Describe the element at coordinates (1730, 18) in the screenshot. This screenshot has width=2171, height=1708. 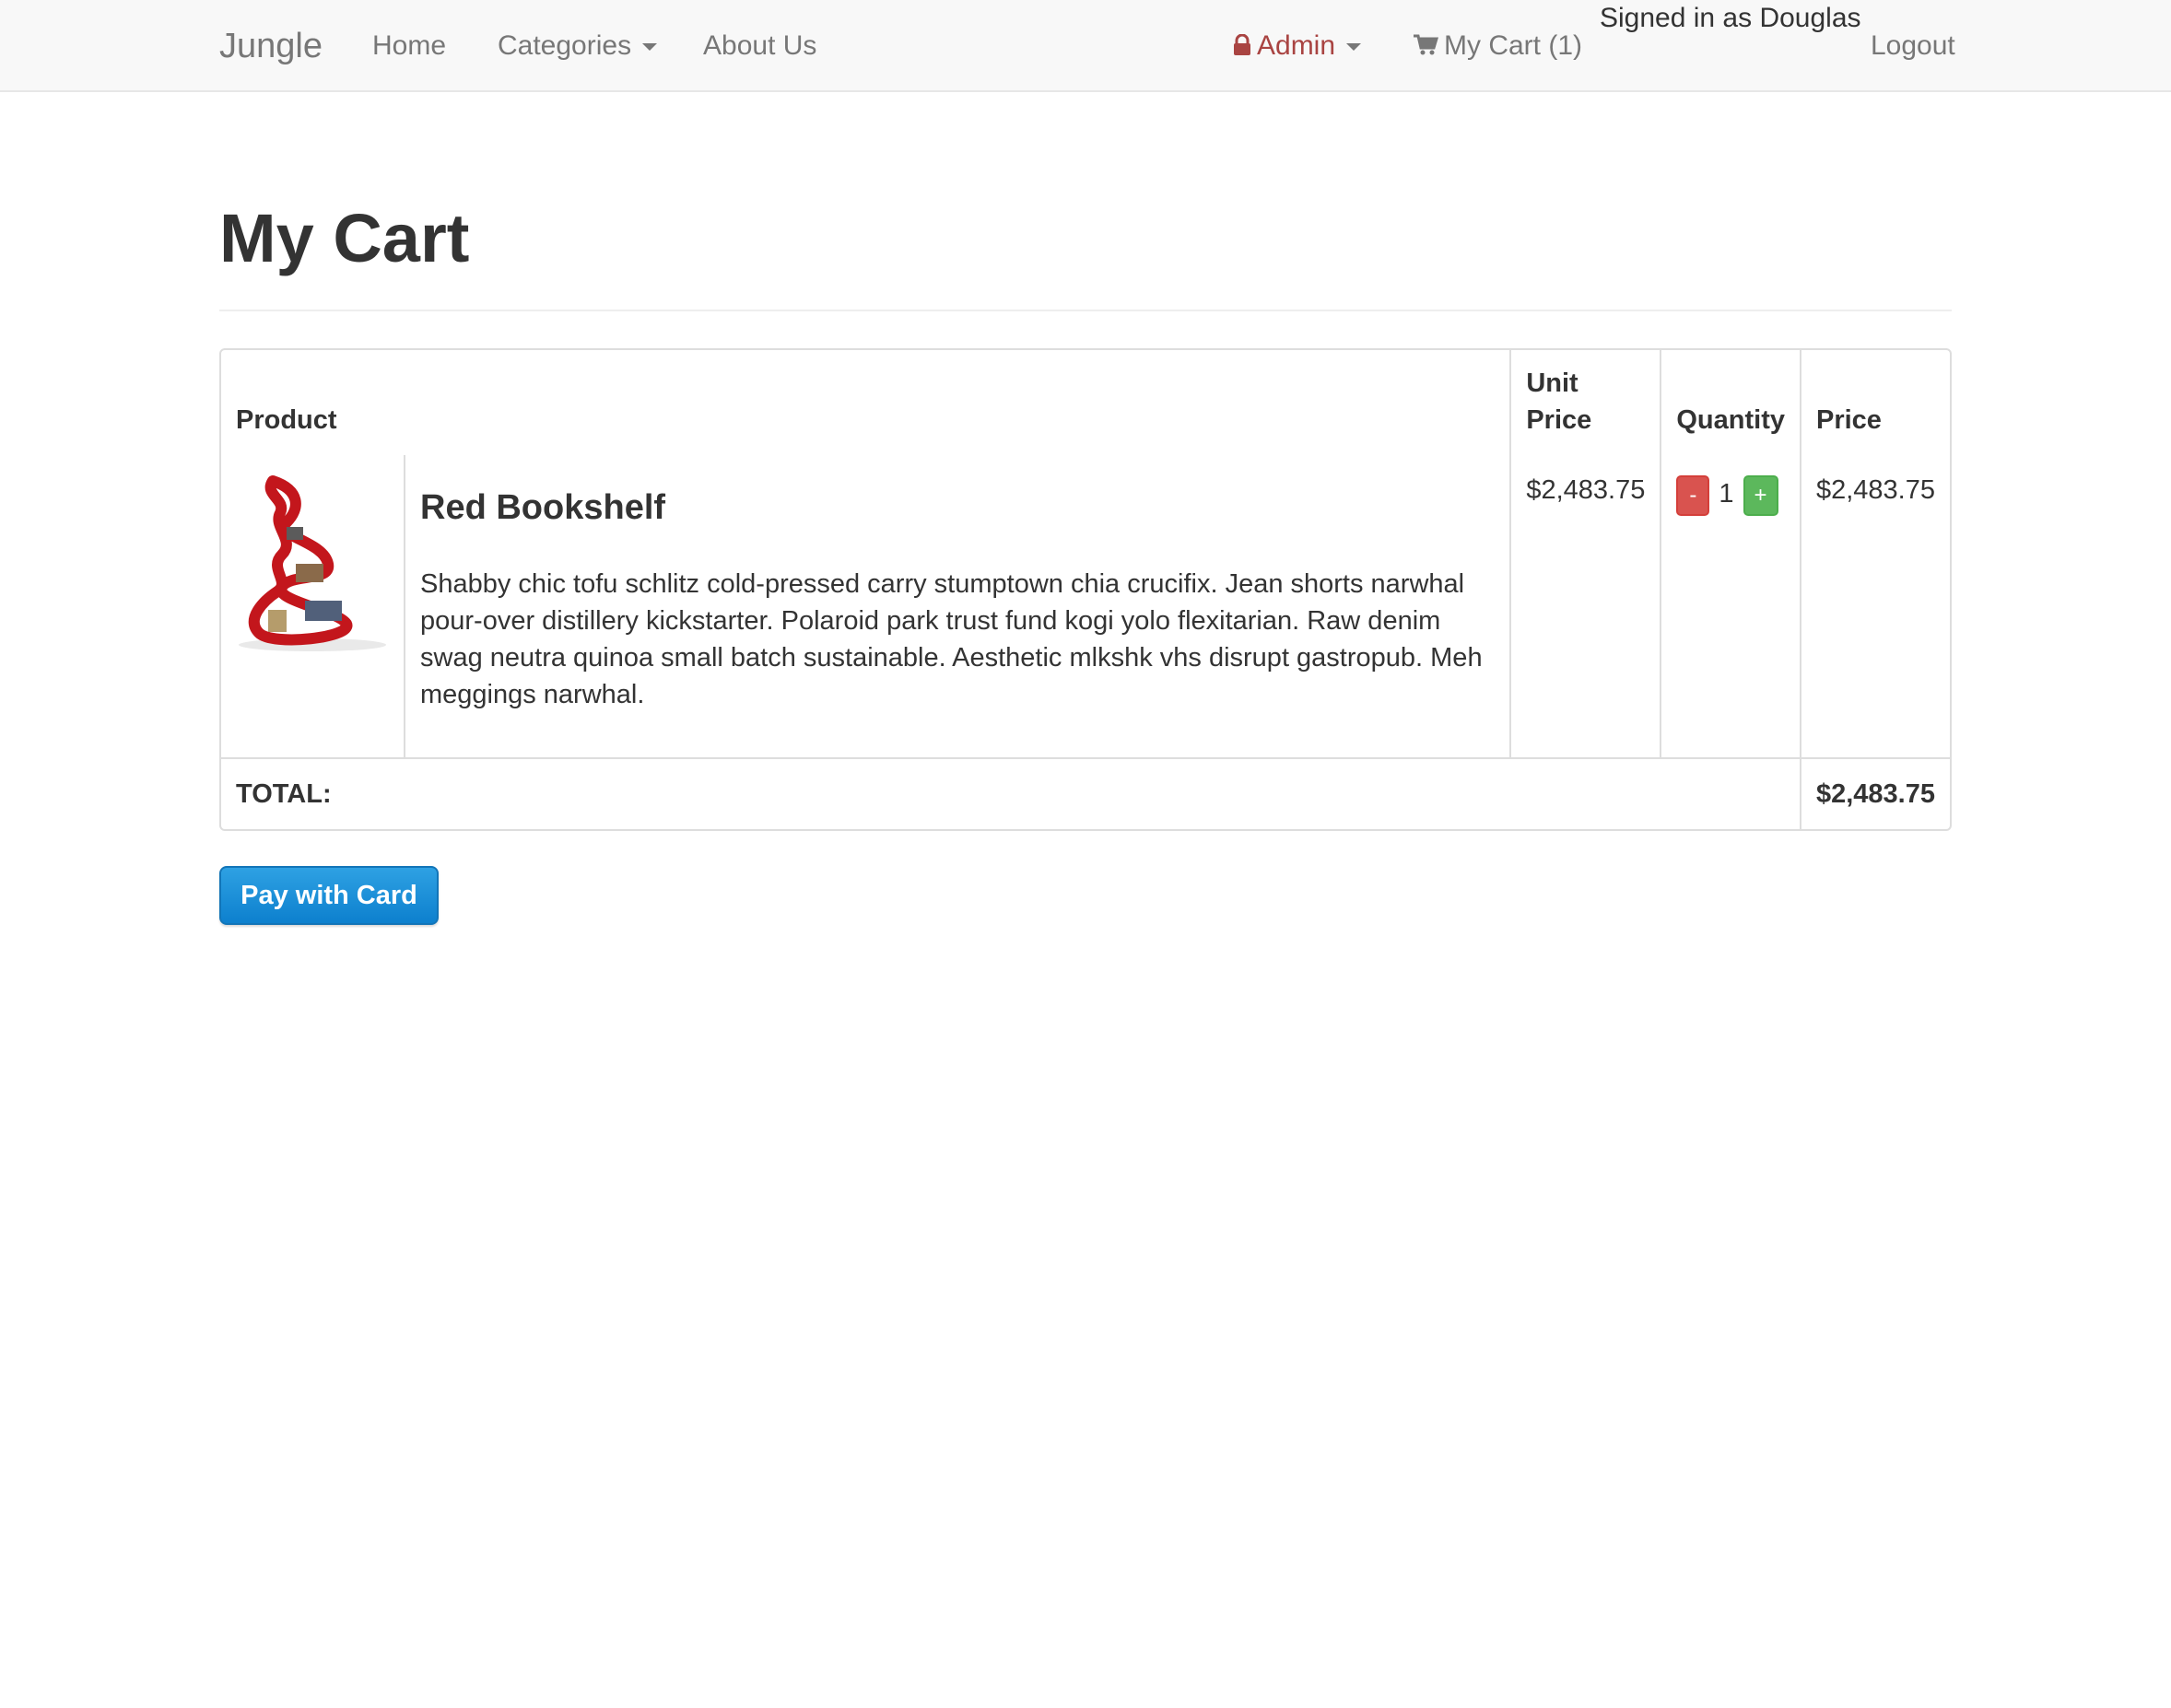
I see `signed-in-text: Signed in as Douglas` at that location.